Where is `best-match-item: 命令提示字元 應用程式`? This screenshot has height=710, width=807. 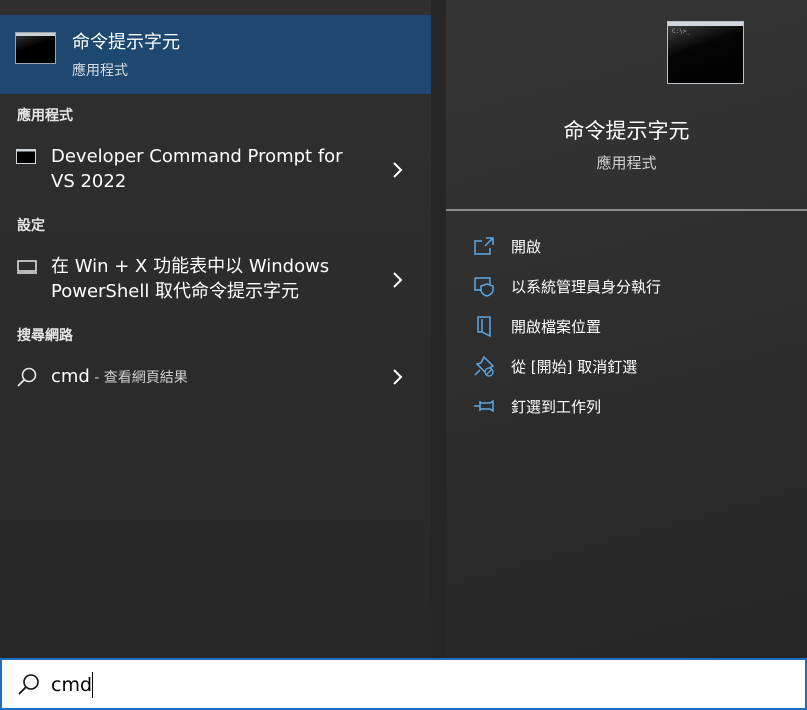 best-match-item: 命令提示字元 應用程式 is located at coordinates (215, 54).